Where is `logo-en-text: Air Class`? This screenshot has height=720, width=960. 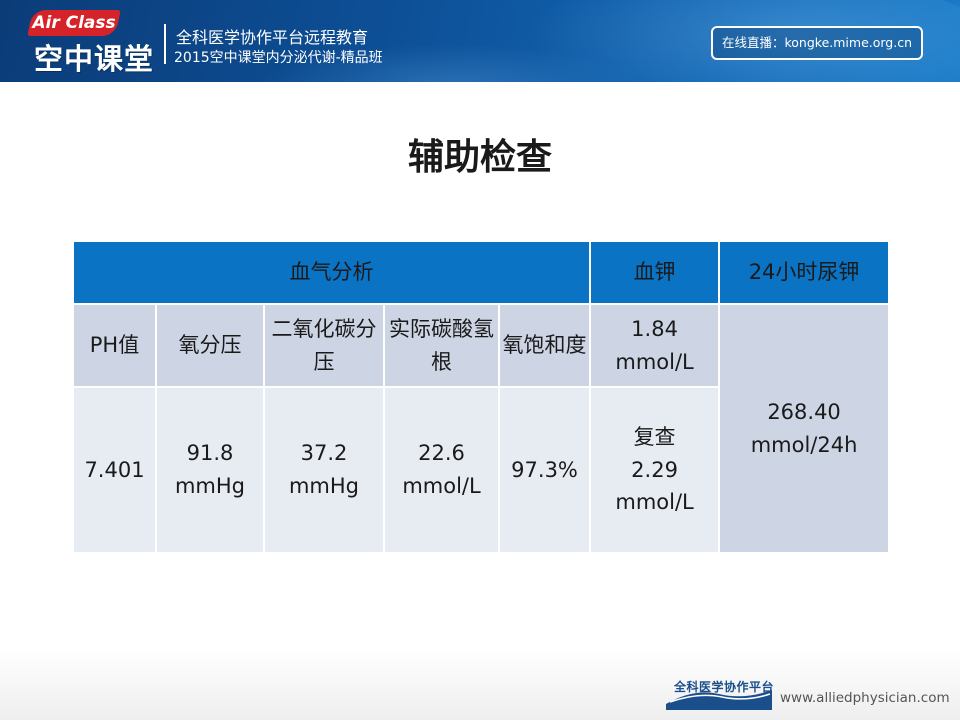
logo-en-text: Air Class is located at coordinates (74, 23).